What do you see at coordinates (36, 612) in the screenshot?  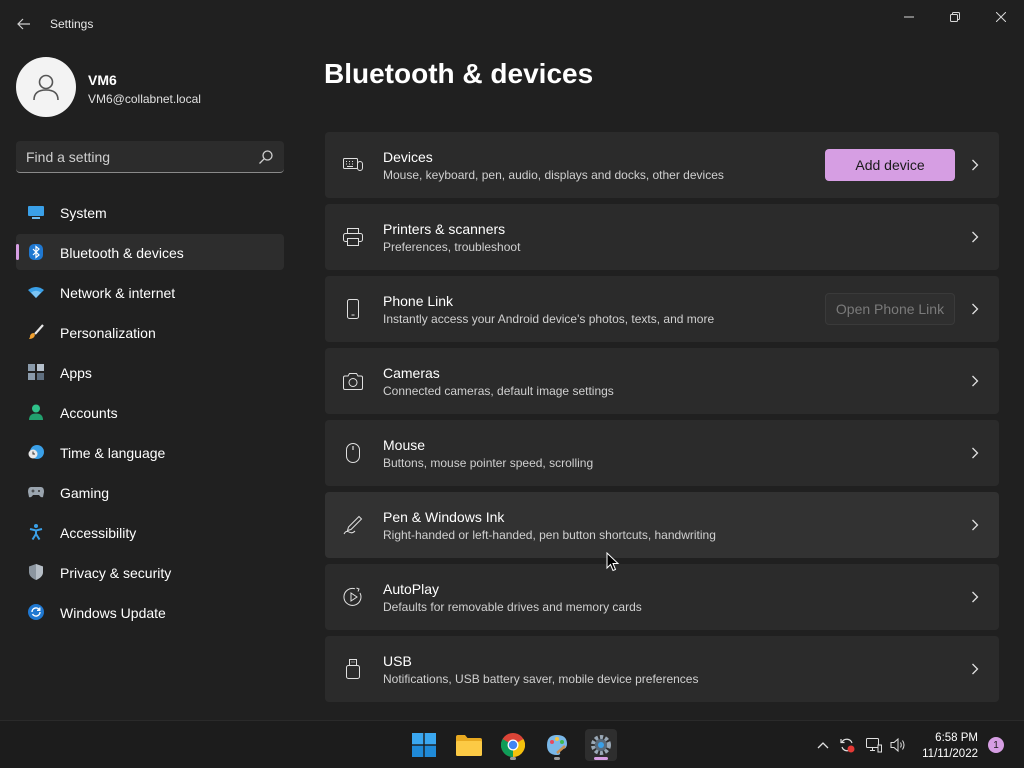 I see `update-icon` at bounding box center [36, 612].